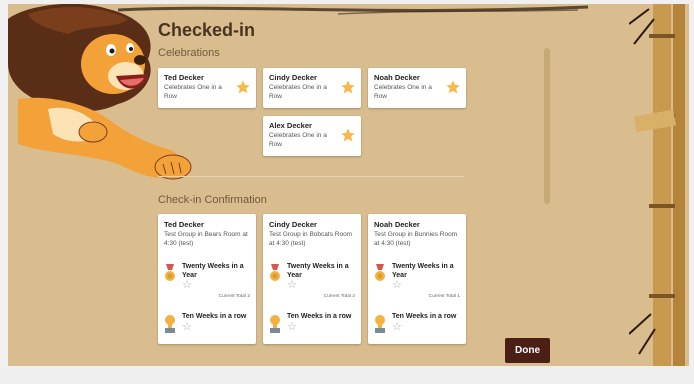  What do you see at coordinates (207, 30) in the screenshot?
I see `page-title: Checked-in` at bounding box center [207, 30].